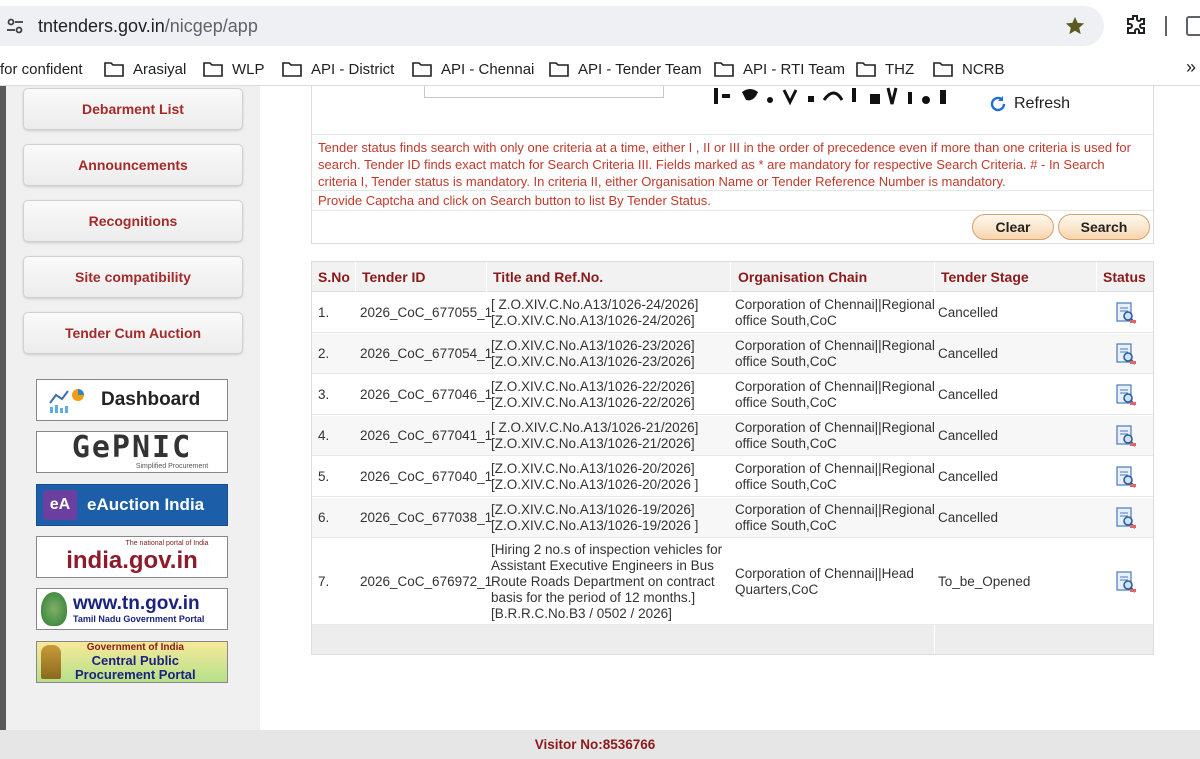 The image size is (1200, 759). What do you see at coordinates (426, 435) in the screenshot?
I see `cell-tender-id: 2026_CoC_677041_1` at bounding box center [426, 435].